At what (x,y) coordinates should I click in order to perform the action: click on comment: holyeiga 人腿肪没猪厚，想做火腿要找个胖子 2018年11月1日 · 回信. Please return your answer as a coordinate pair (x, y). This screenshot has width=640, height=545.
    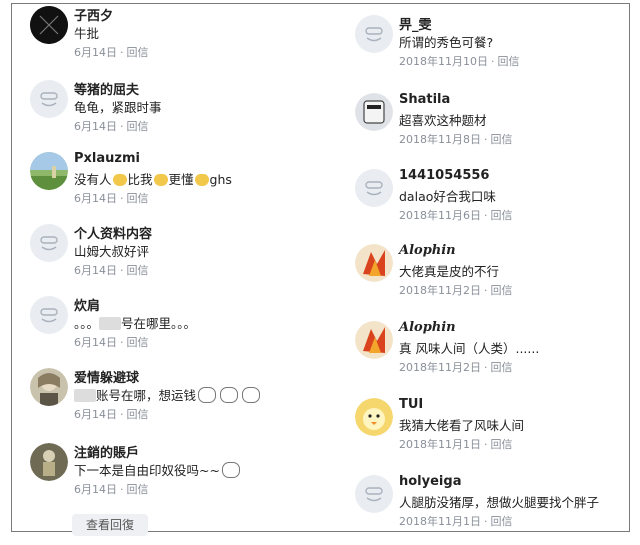
    Looking at the image, I should click on (490, 509).